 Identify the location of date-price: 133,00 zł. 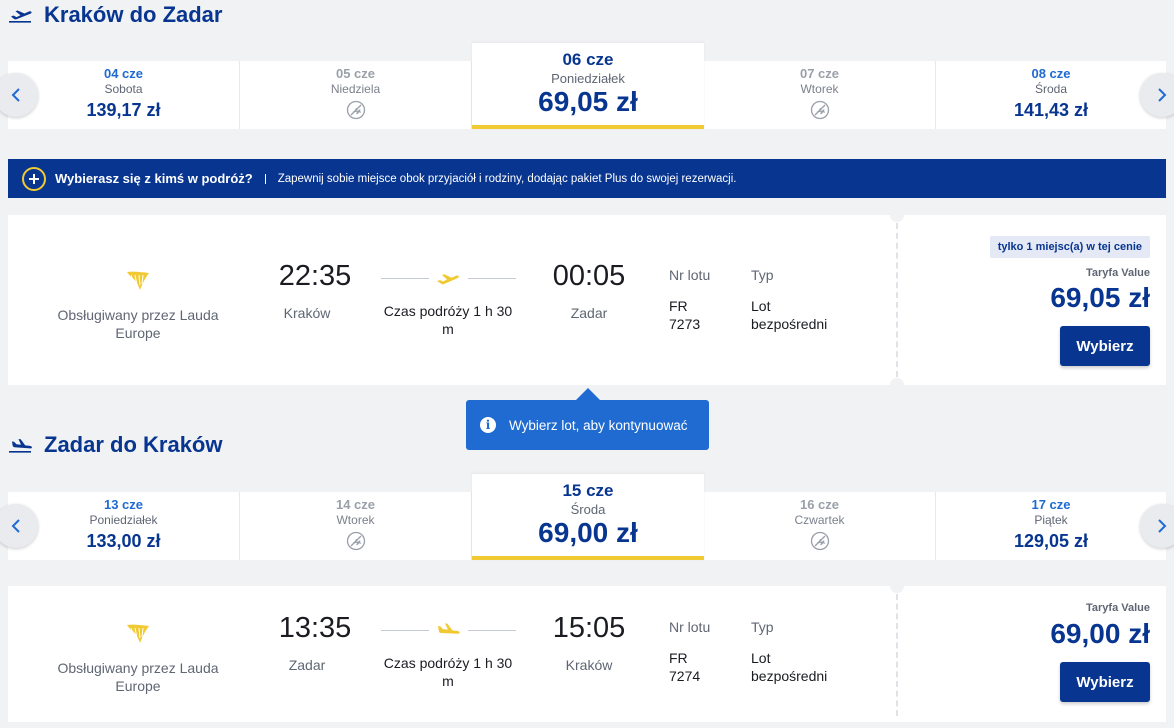
(123, 541).